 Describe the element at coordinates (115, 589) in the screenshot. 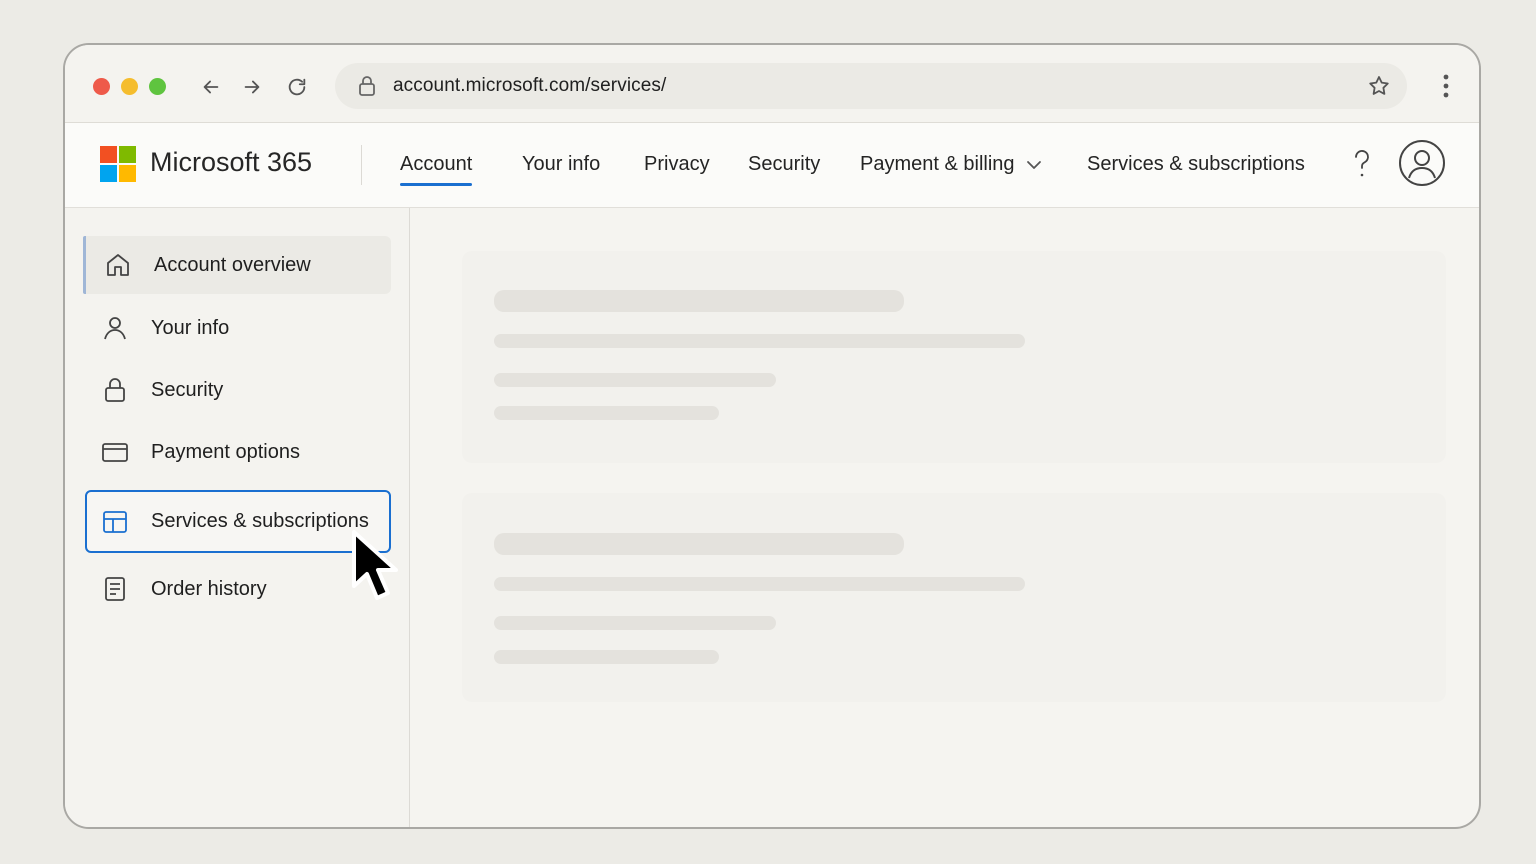

I see `receipt-icon` at that location.